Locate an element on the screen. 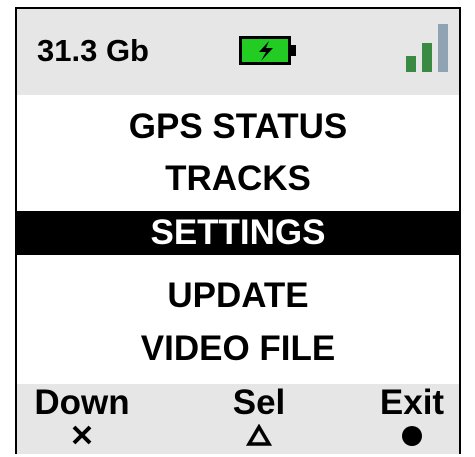  down-softkey: Down is located at coordinates (84, 414).